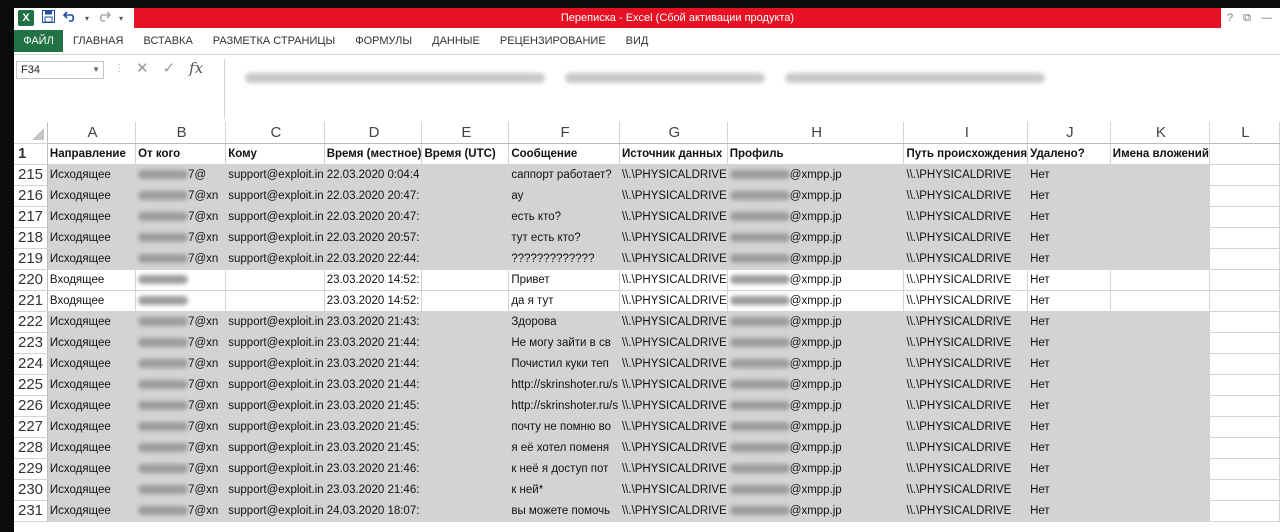  Describe the element at coordinates (31, 301) in the screenshot. I see `row-header: 221` at that location.